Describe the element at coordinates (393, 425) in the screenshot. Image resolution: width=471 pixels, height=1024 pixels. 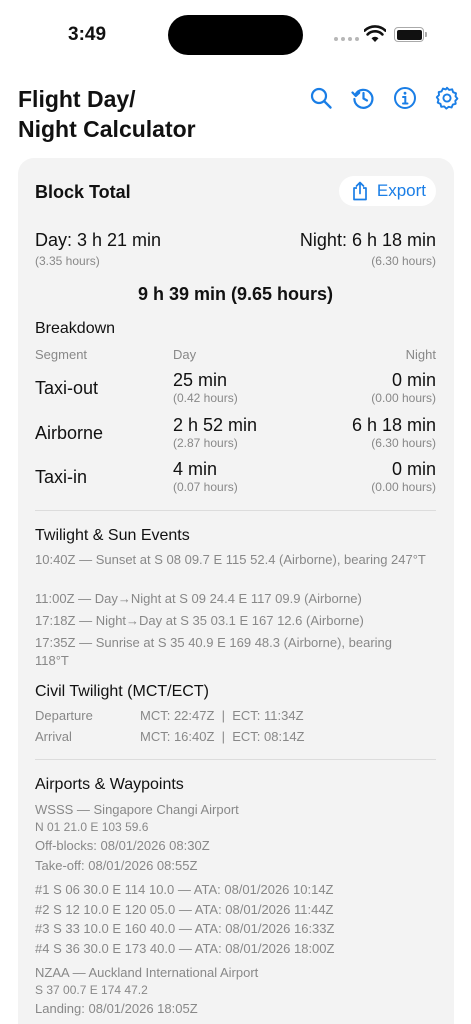
I see `segment-night: 6 h 18 min` at that location.